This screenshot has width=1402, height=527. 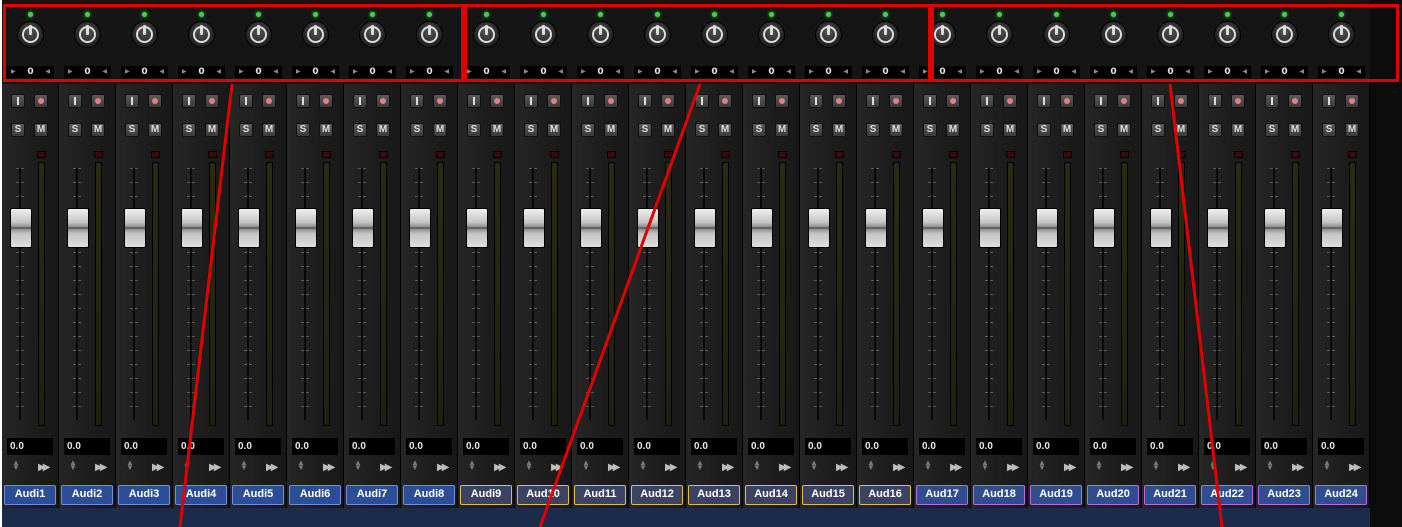 I want to click on channel-name-label: Audi3, so click(x=144, y=495).